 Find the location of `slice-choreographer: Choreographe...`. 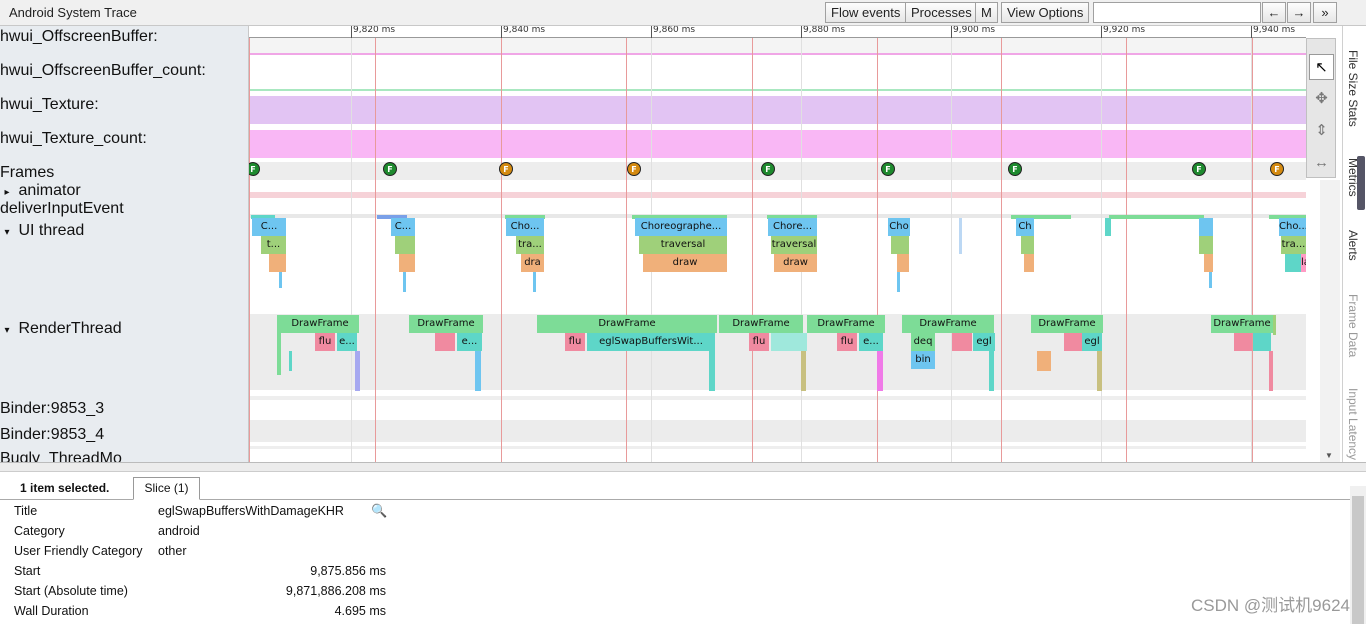

slice-choreographer: Choreographe... is located at coordinates (681, 227).